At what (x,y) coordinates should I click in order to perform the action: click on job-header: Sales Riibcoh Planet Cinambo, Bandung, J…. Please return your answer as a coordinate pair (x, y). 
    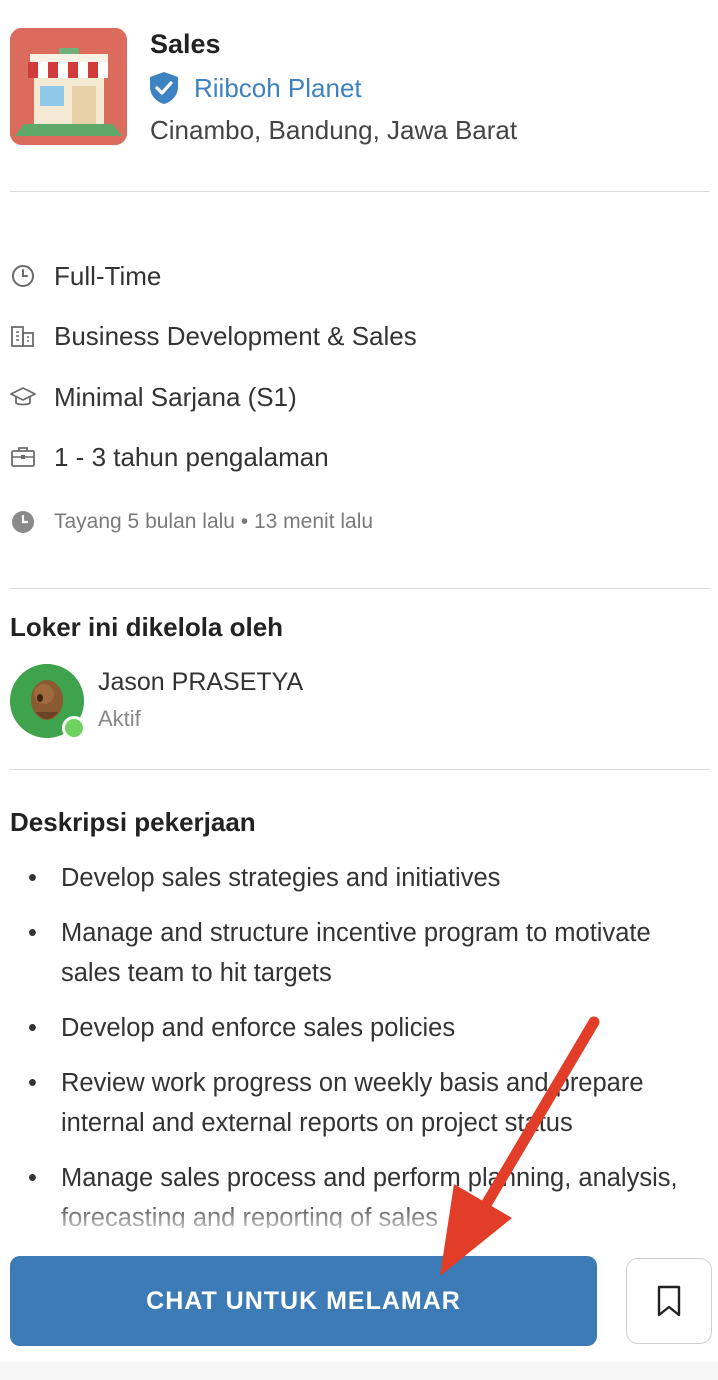
    Looking at the image, I should click on (360, 88).